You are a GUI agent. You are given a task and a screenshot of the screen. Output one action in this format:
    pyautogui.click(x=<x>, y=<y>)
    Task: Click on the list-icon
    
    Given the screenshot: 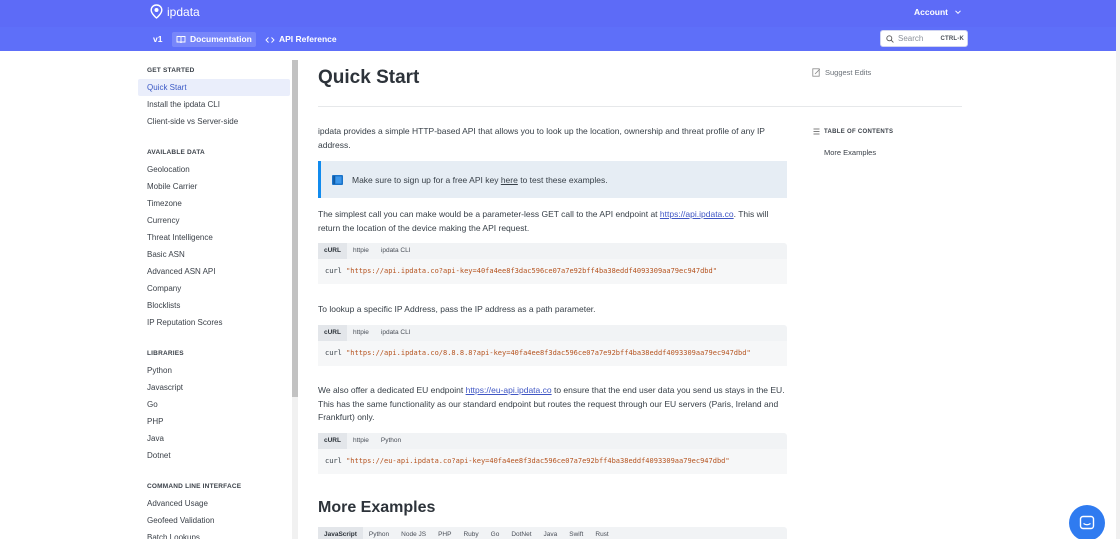 What is the action you would take?
    pyautogui.click(x=816, y=131)
    